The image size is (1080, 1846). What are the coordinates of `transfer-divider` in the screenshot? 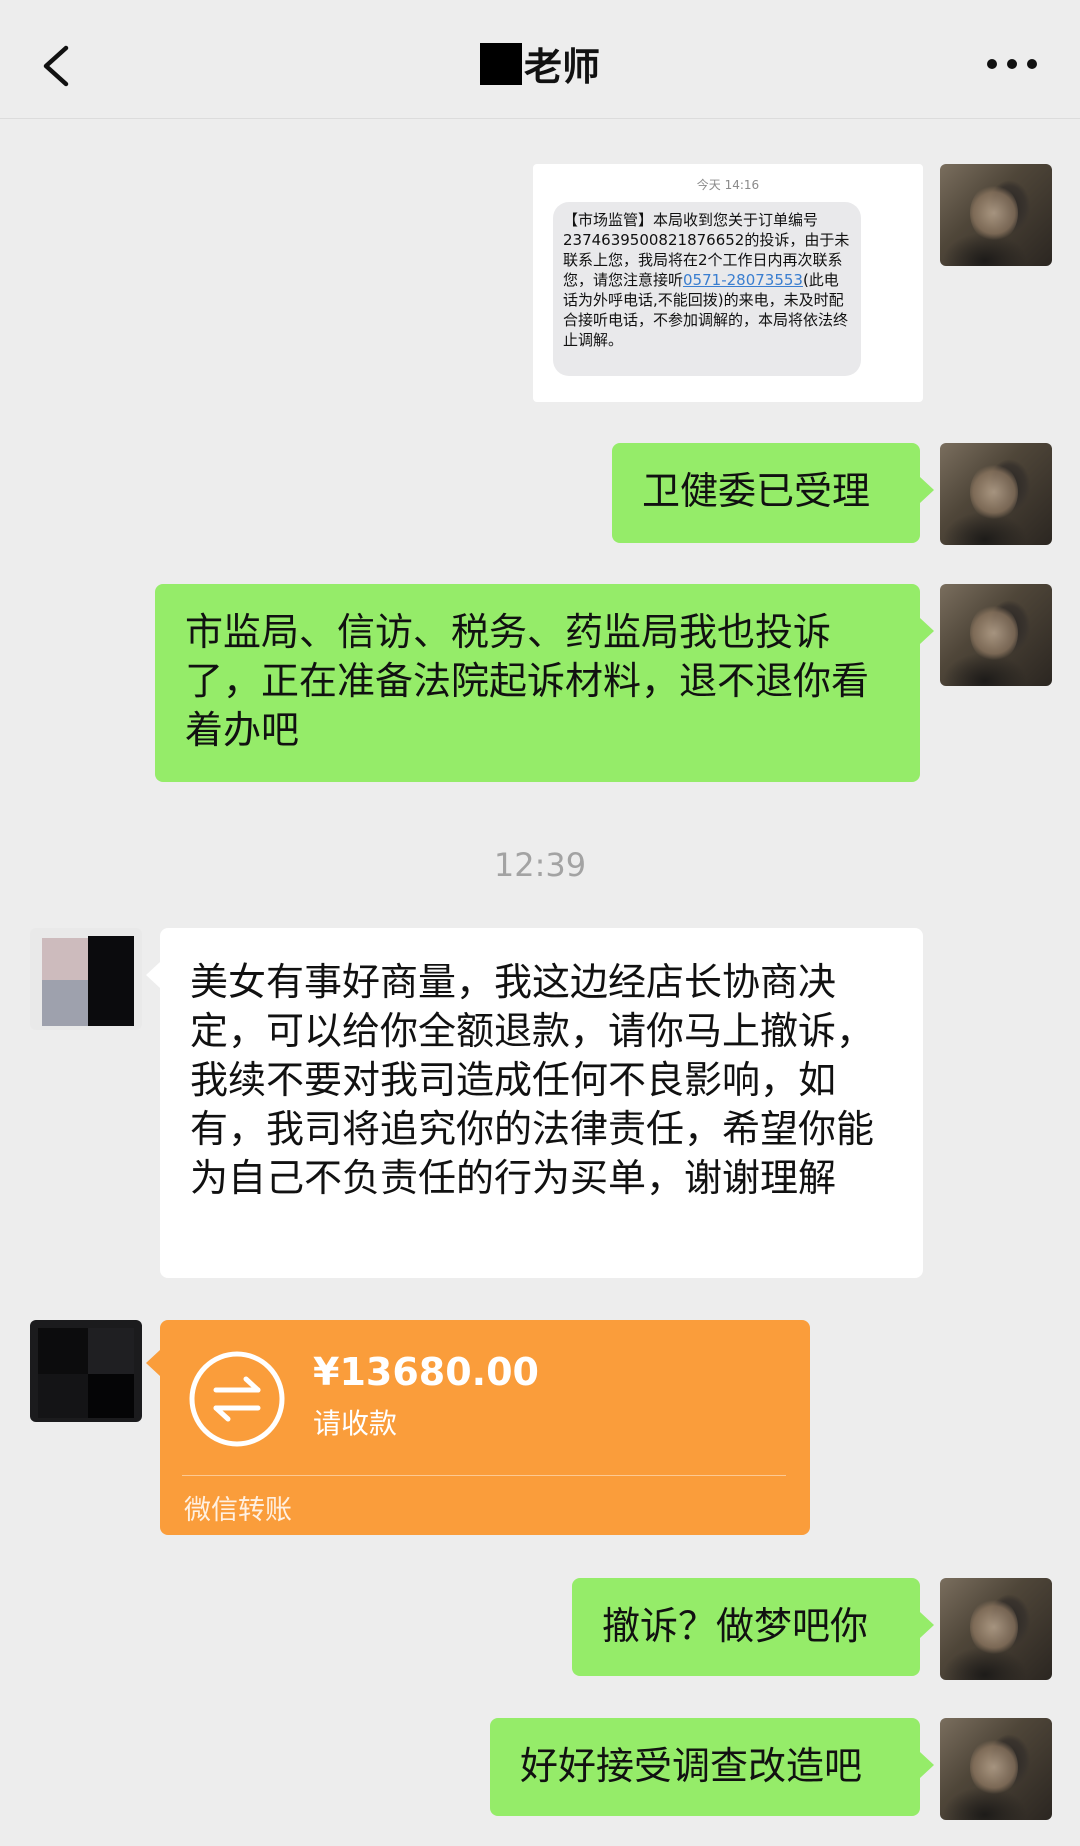 It's located at (484, 1475).